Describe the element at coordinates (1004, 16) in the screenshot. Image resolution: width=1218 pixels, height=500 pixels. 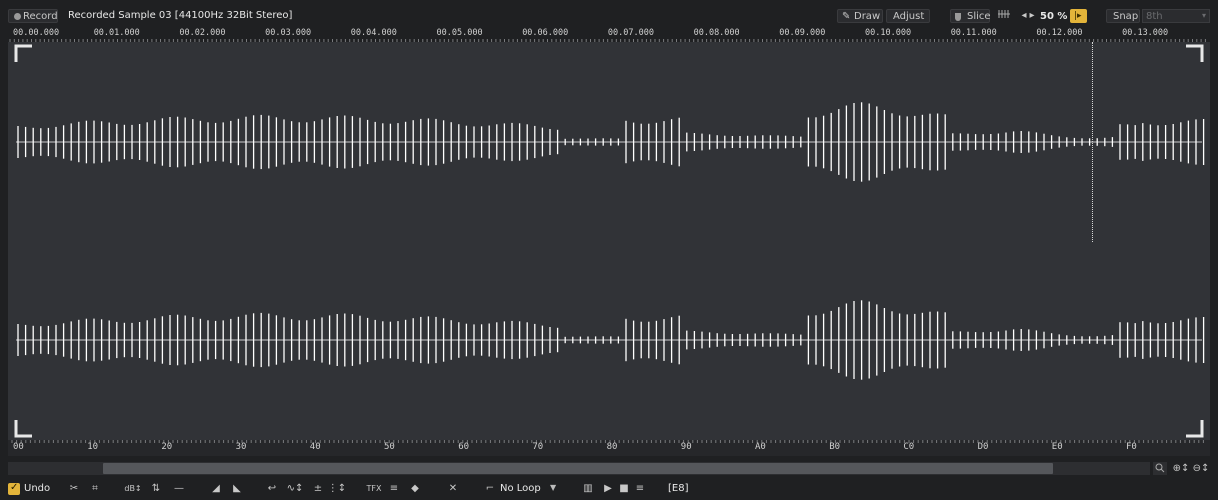
I see `slice-grid-icon` at that location.